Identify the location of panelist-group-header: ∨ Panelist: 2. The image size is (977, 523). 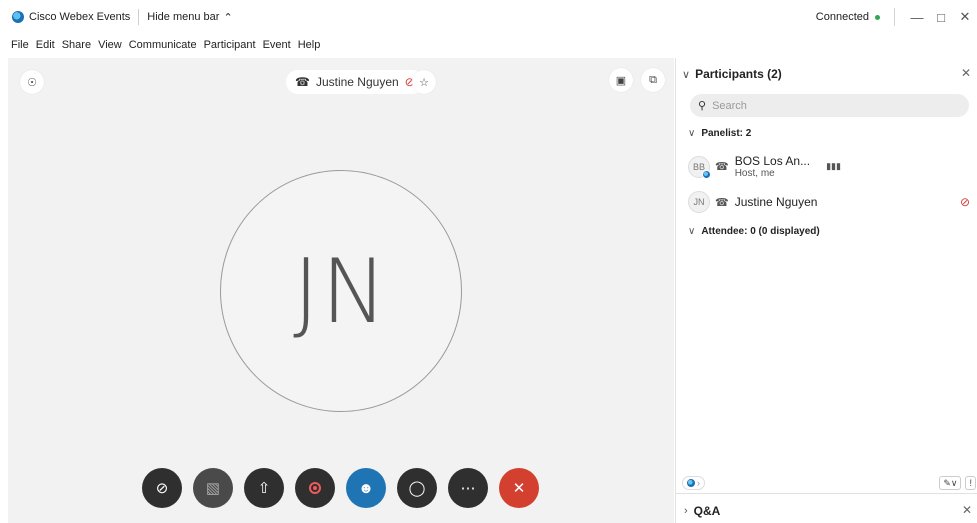
(719, 133).